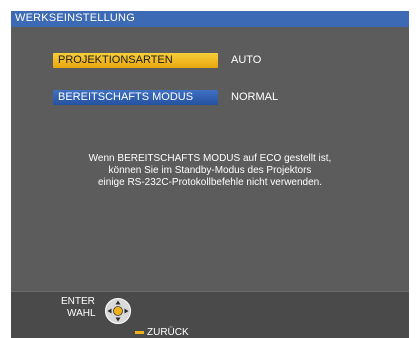 This screenshot has height=338, width=417. I want to click on select-label: WAHL, so click(81, 313).